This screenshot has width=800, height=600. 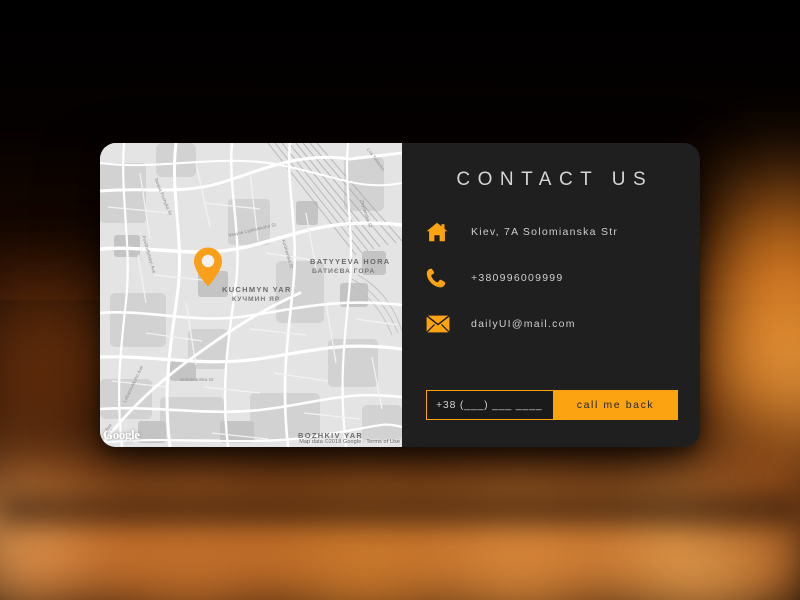 What do you see at coordinates (615, 405) in the screenshot?
I see `call-me-back-button: call me back` at bounding box center [615, 405].